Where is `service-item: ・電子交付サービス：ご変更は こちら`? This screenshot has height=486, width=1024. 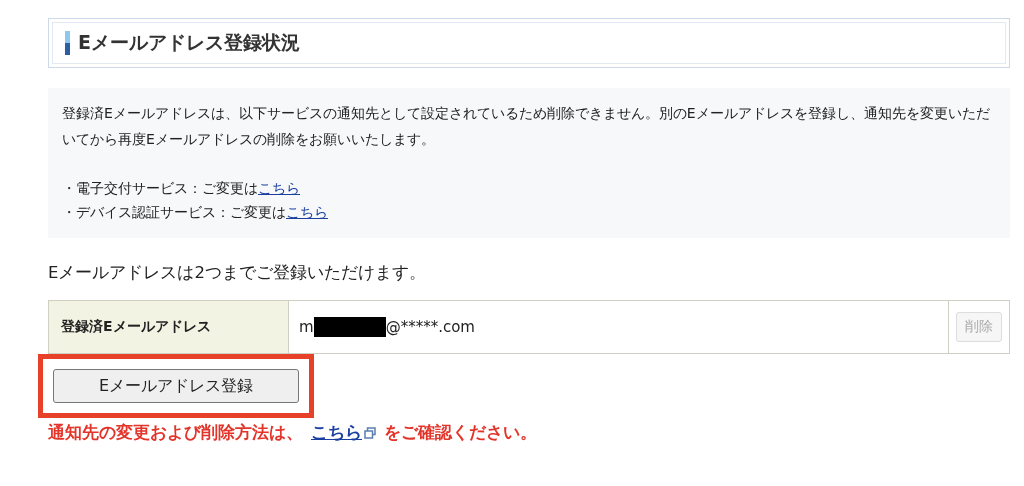
service-item: ・電子交付サービス：ご変更は こちら is located at coordinates (181, 188).